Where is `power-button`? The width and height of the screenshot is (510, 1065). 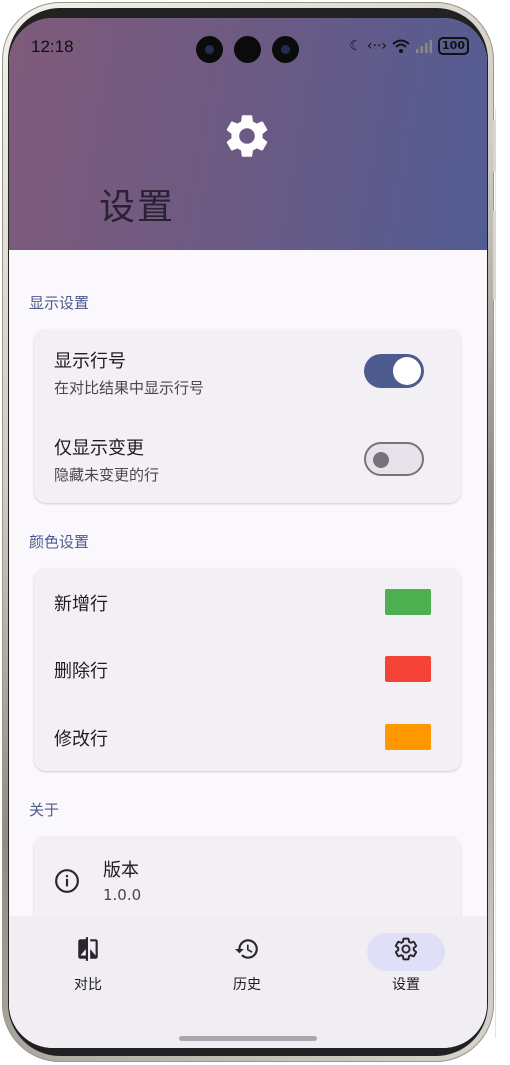 power-button is located at coordinates (494, 255).